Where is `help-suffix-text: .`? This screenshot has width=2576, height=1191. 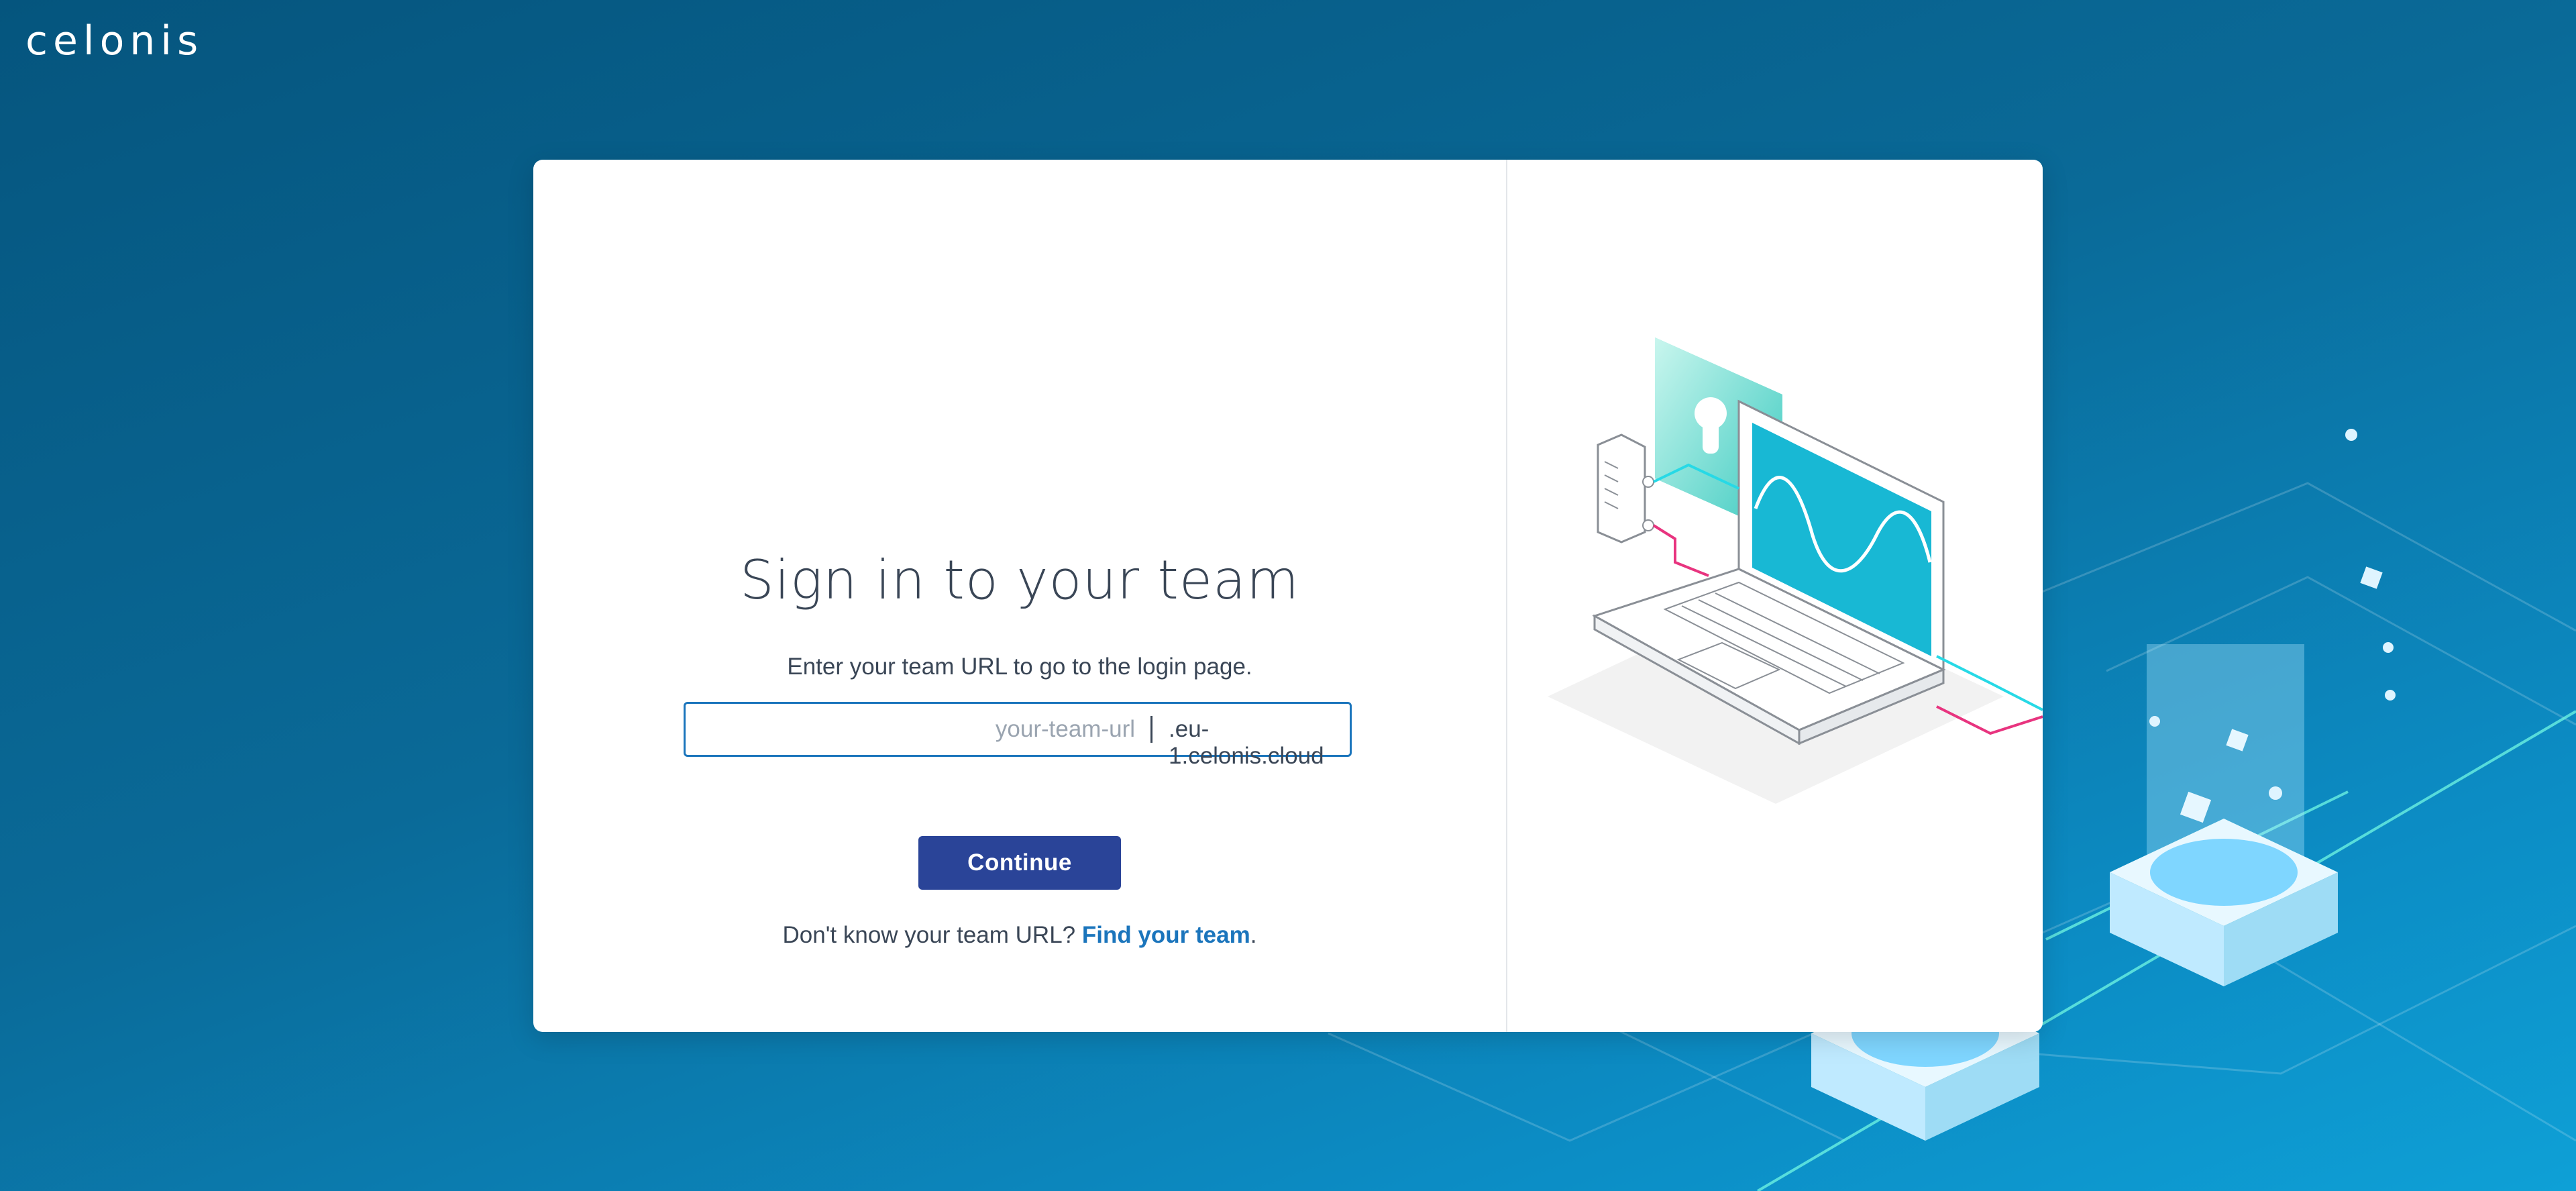 help-suffix-text: . is located at coordinates (1253, 935).